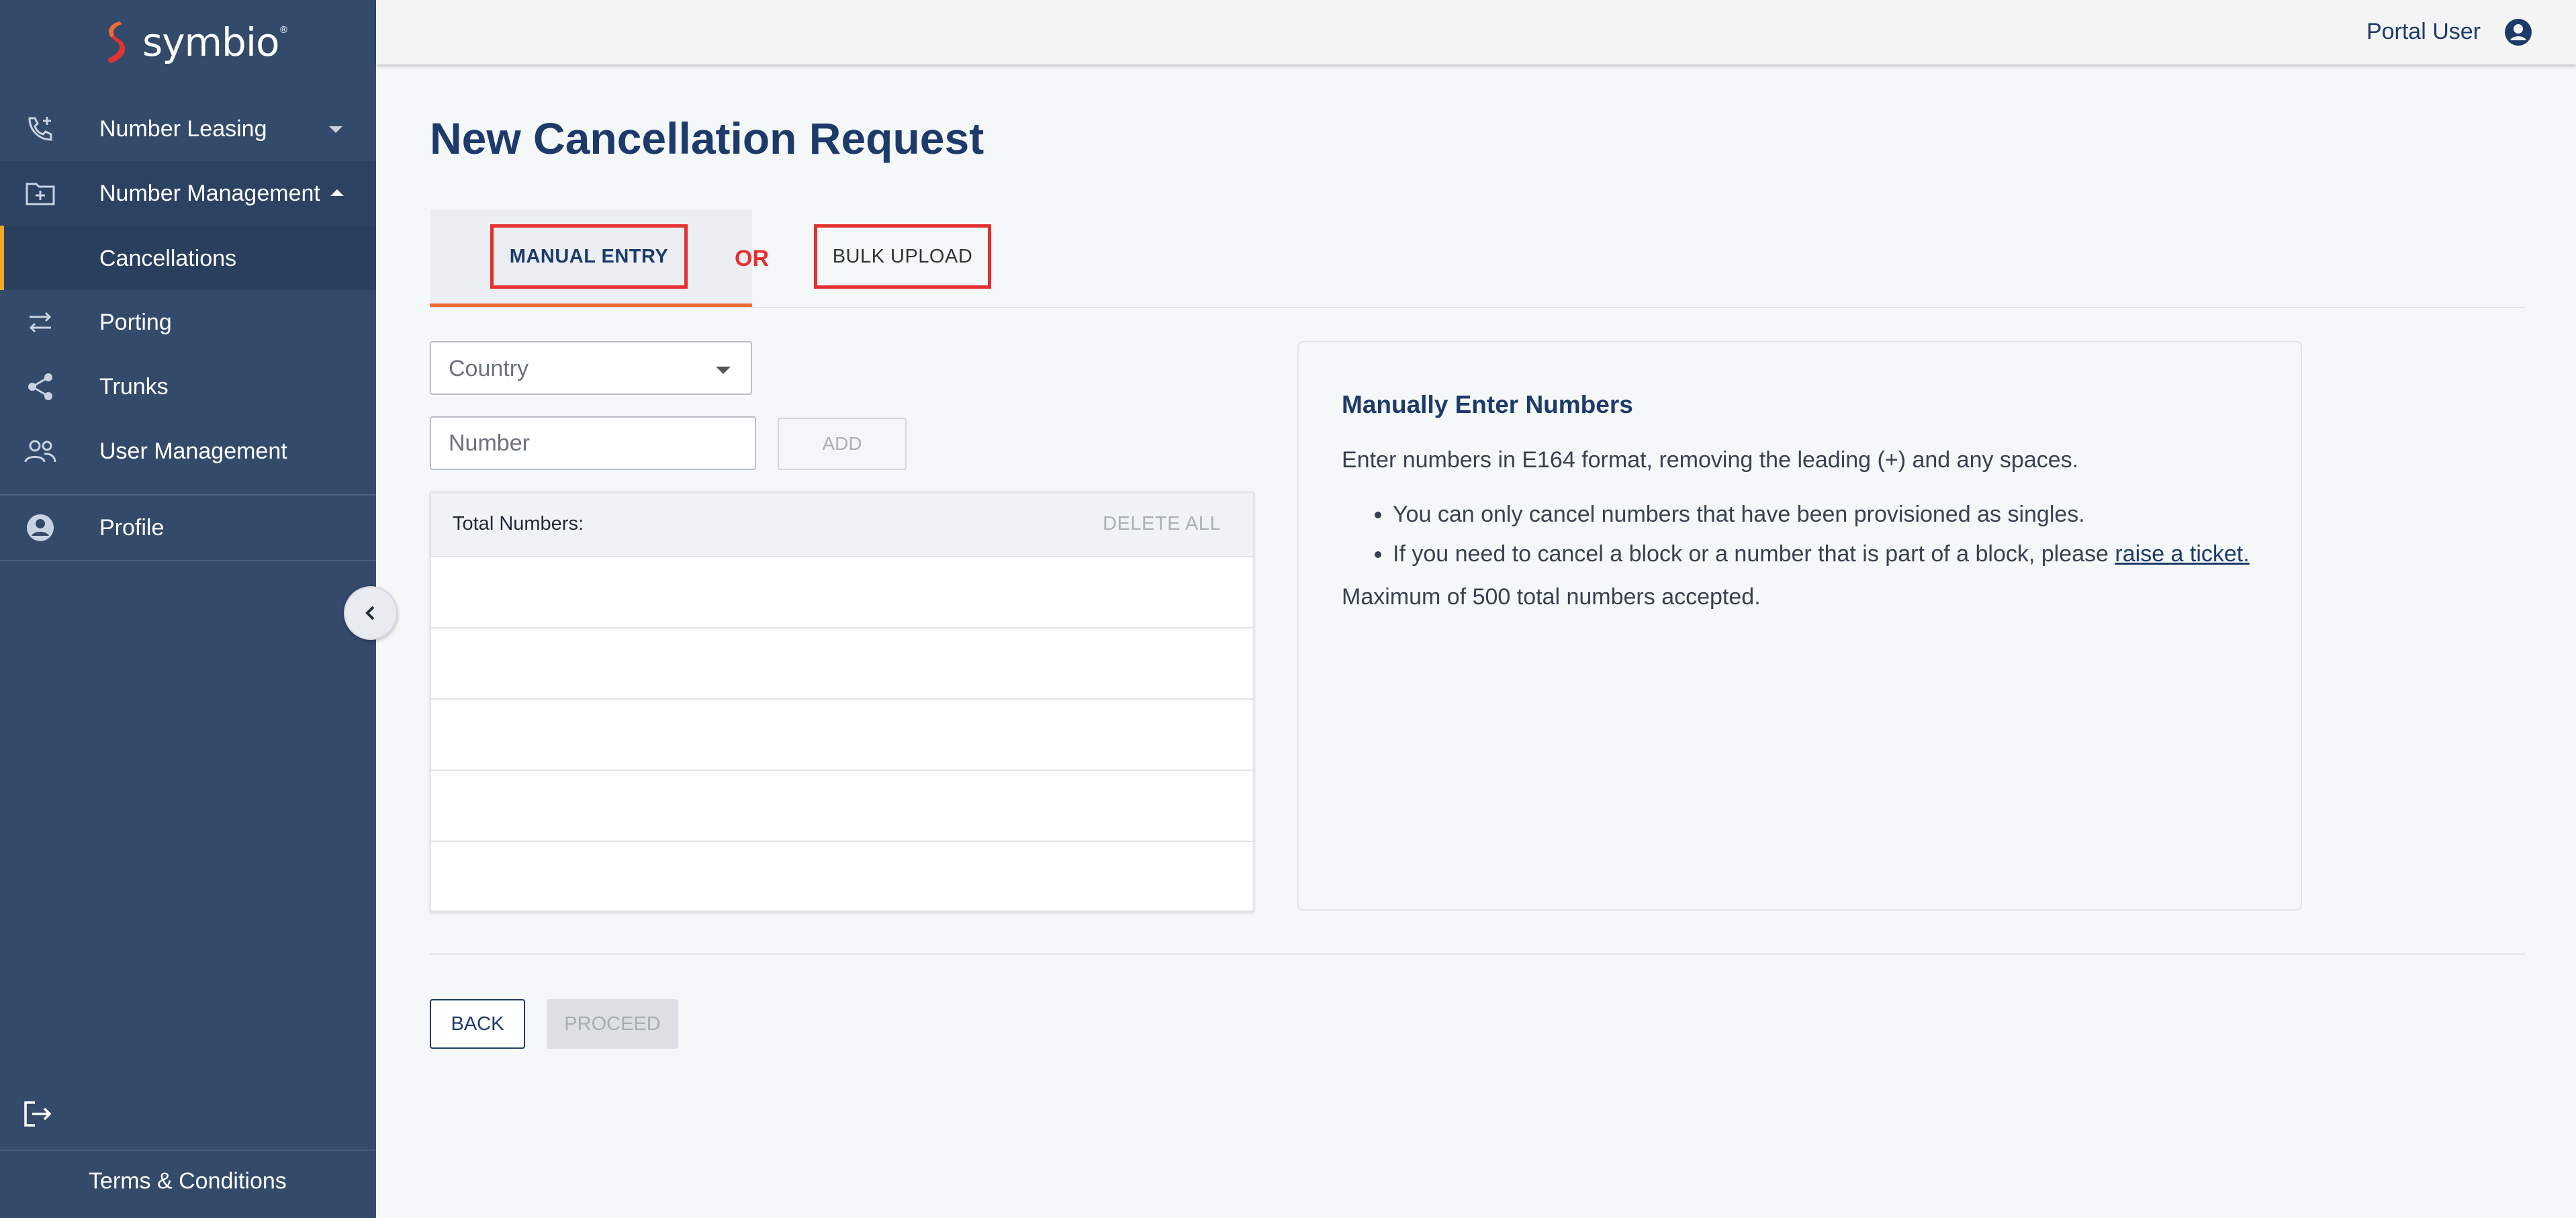 Image resolution: width=2576 pixels, height=1218 pixels. I want to click on terms-footer: Terms & Conditions, so click(188, 1184).